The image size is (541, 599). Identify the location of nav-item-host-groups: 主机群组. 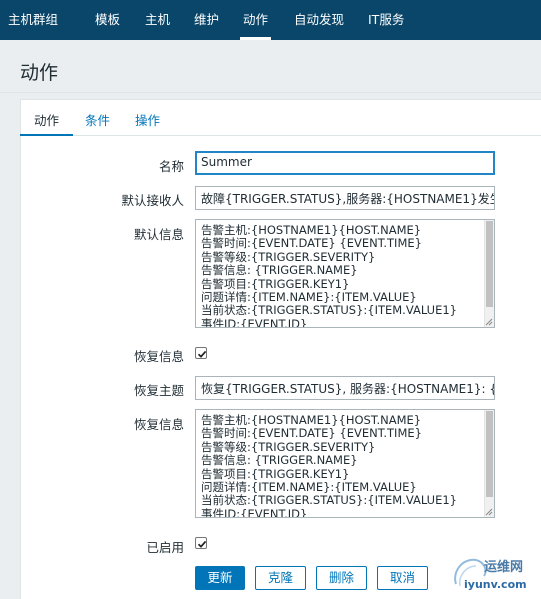
(33, 20).